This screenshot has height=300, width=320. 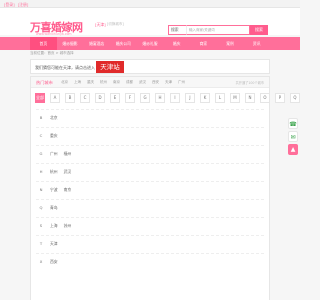 I want to click on current-city-tag: [天津], so click(x=100, y=24).